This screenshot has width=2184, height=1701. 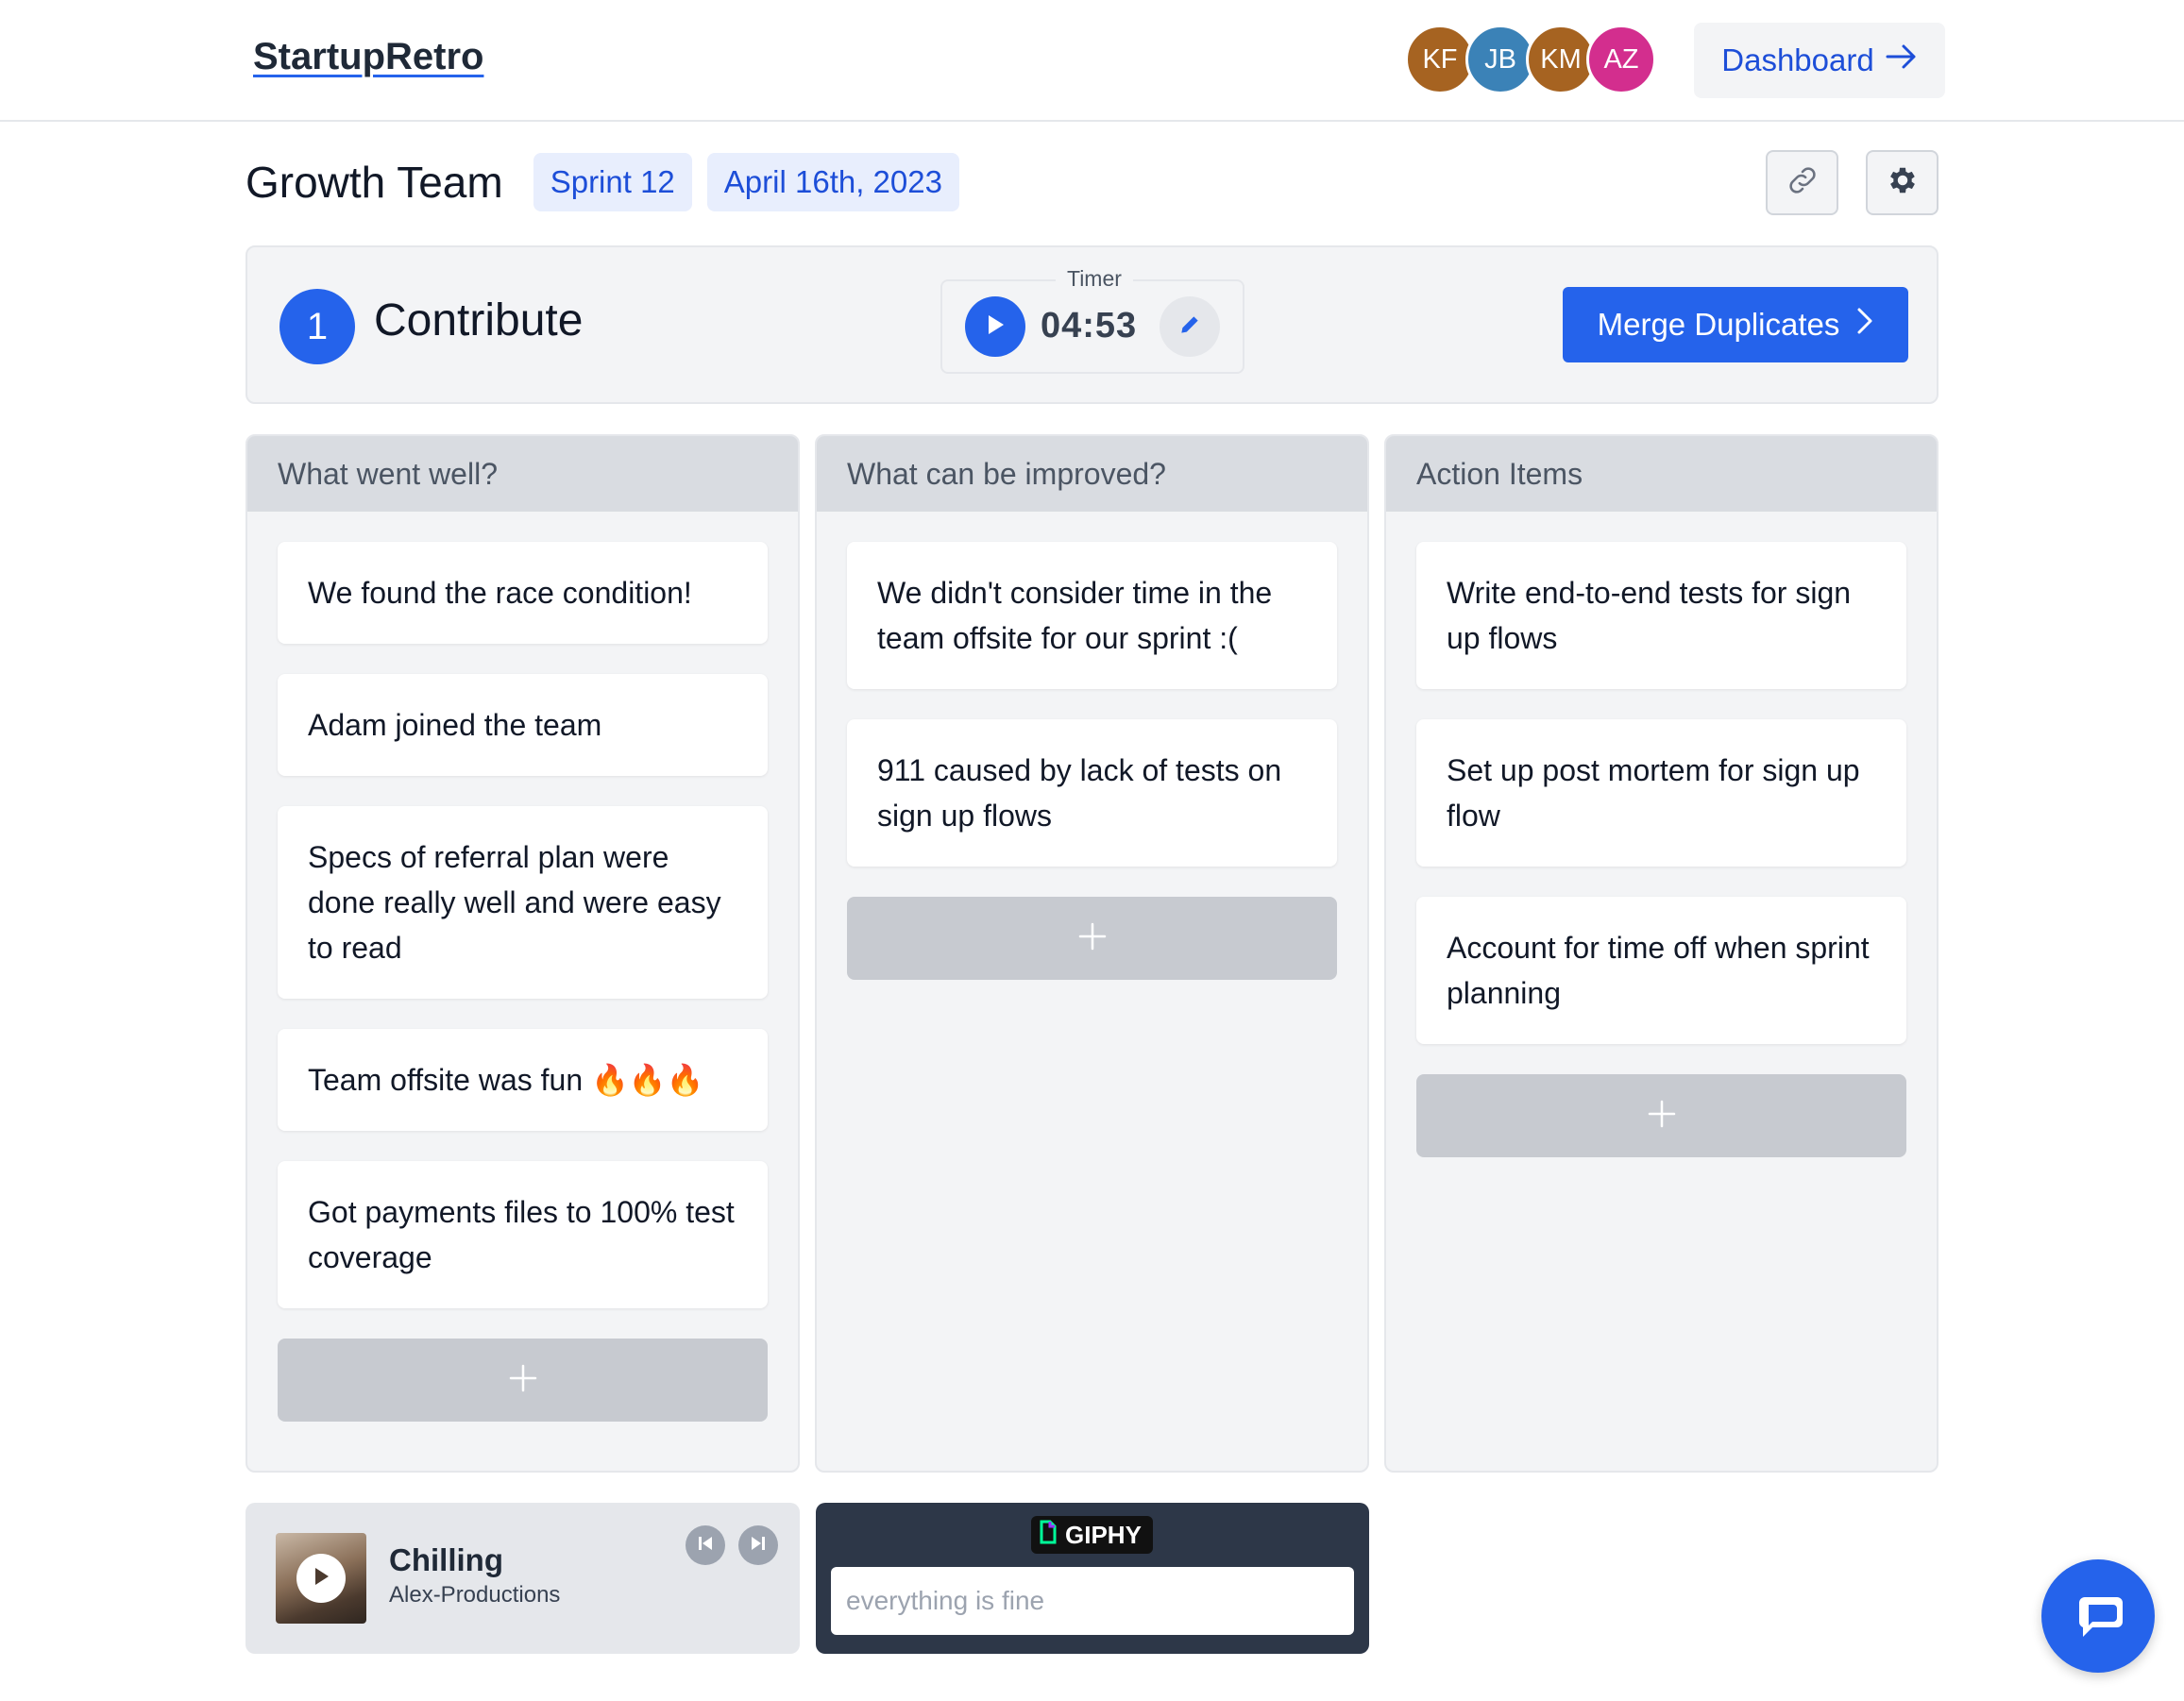 What do you see at coordinates (522, 1578) in the screenshot?
I see `music-player: Chilling Alex-Productions` at bounding box center [522, 1578].